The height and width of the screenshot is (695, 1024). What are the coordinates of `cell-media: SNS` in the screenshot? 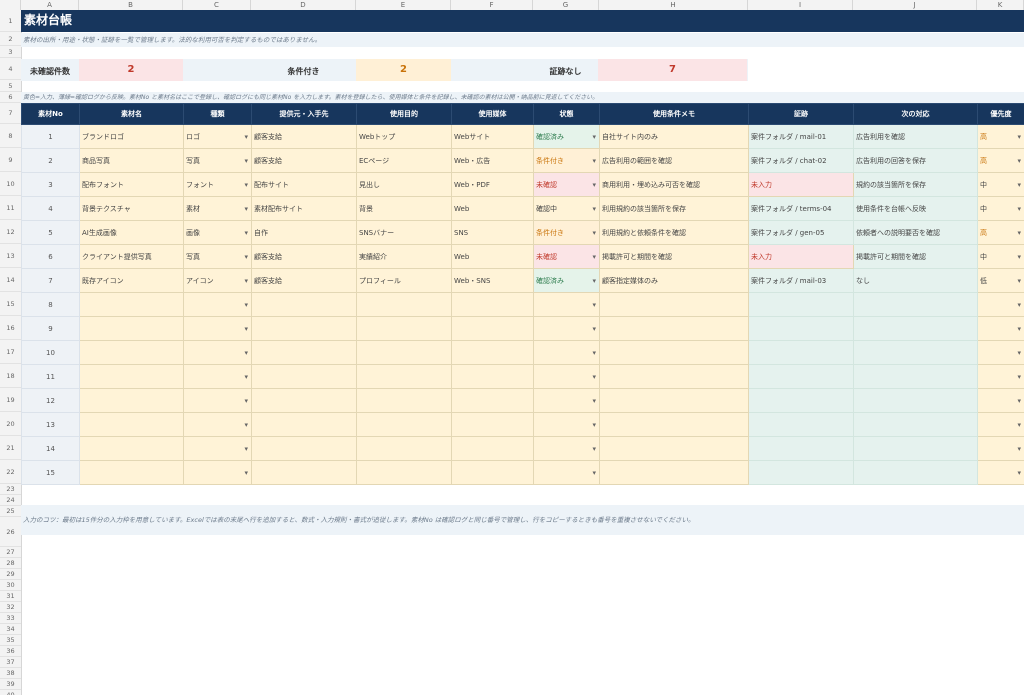 It's located at (492, 232).